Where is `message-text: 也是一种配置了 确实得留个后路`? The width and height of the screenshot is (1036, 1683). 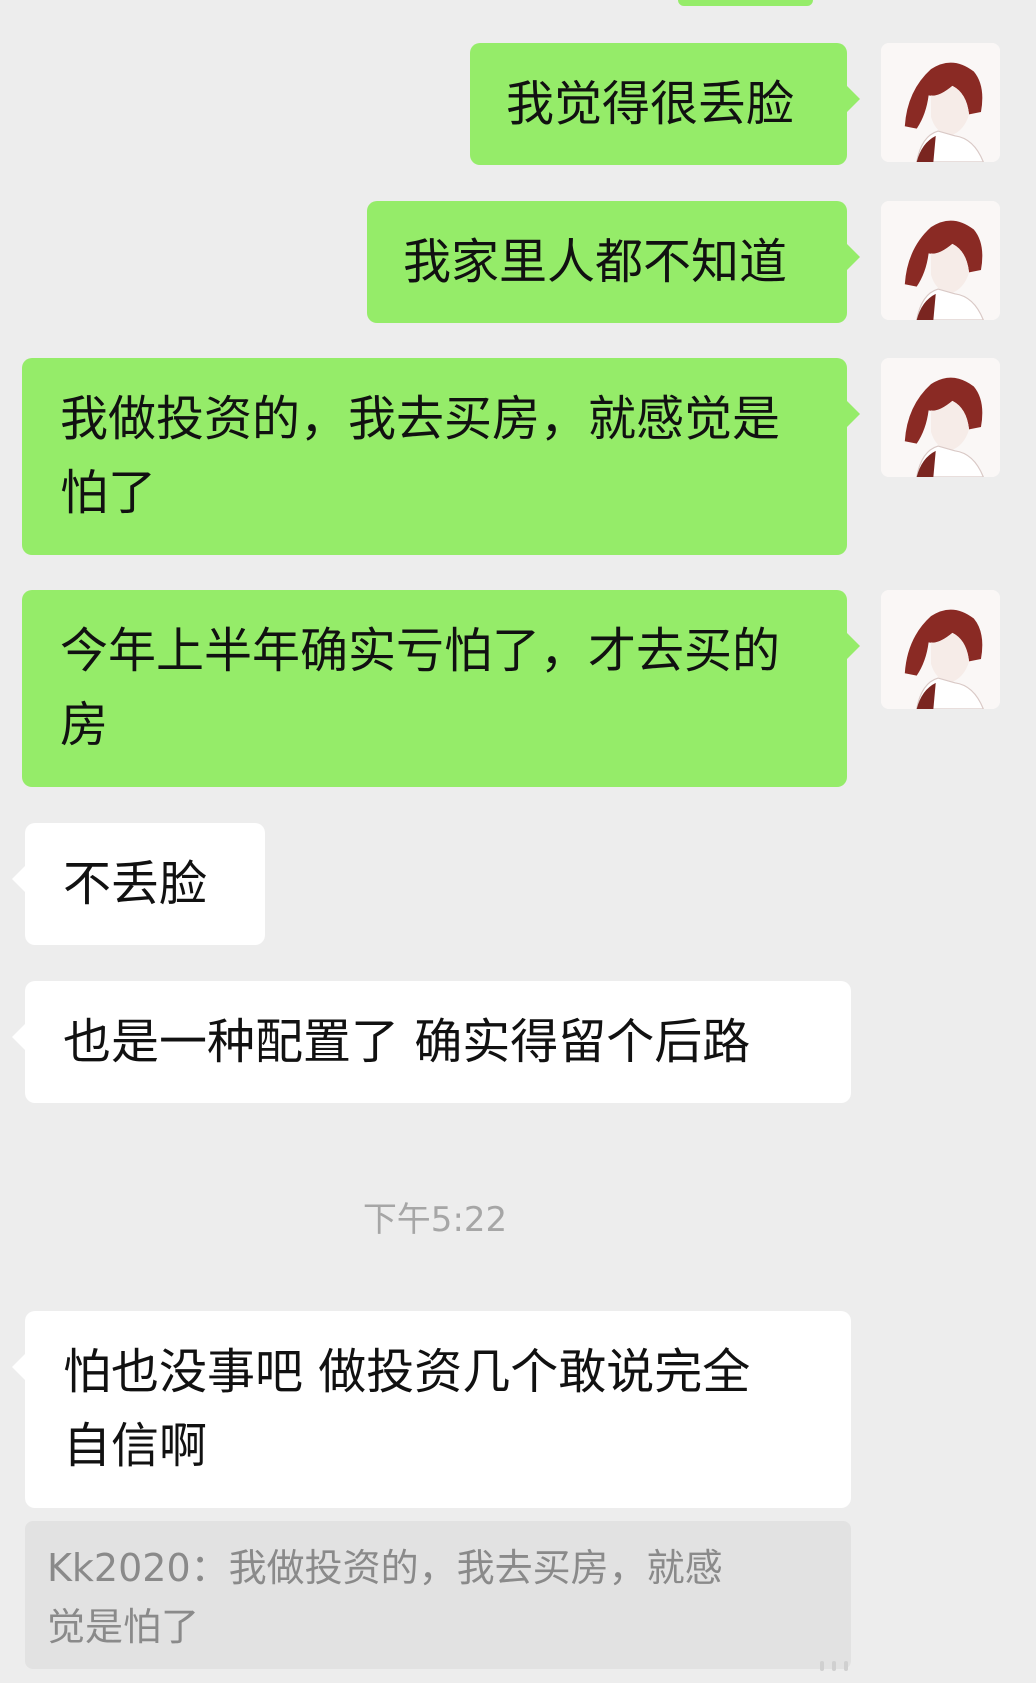
message-text: 也是一种配置了 确实得留个后路 is located at coordinates (407, 1042).